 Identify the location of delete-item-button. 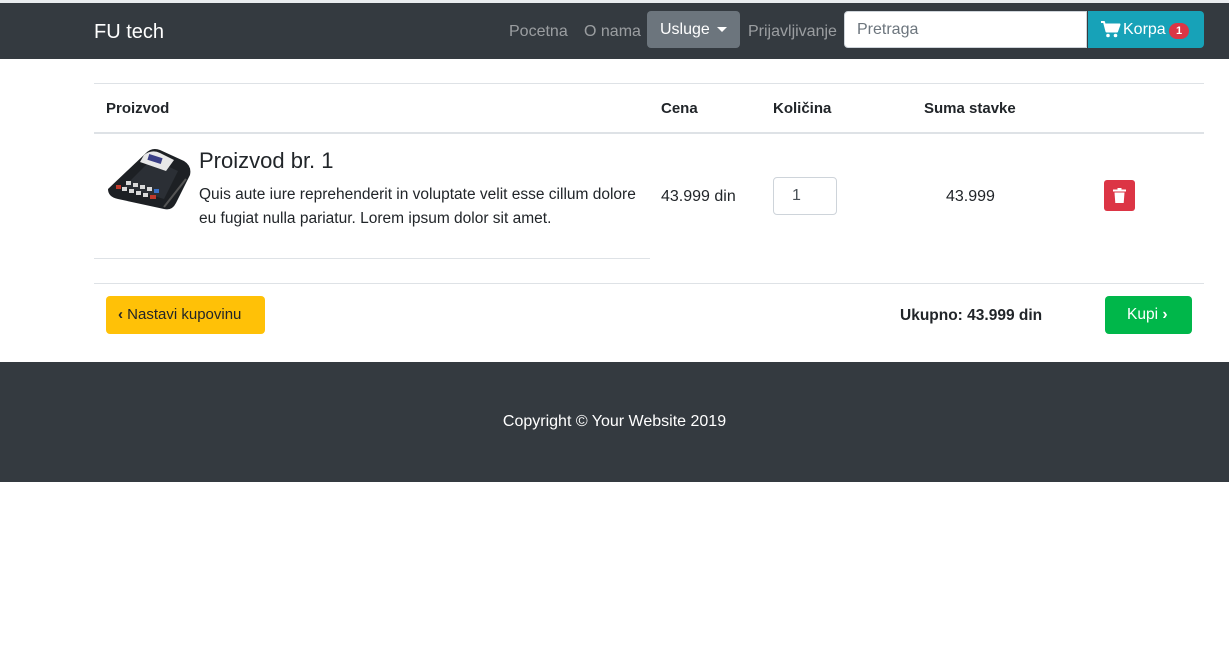
(1119, 195).